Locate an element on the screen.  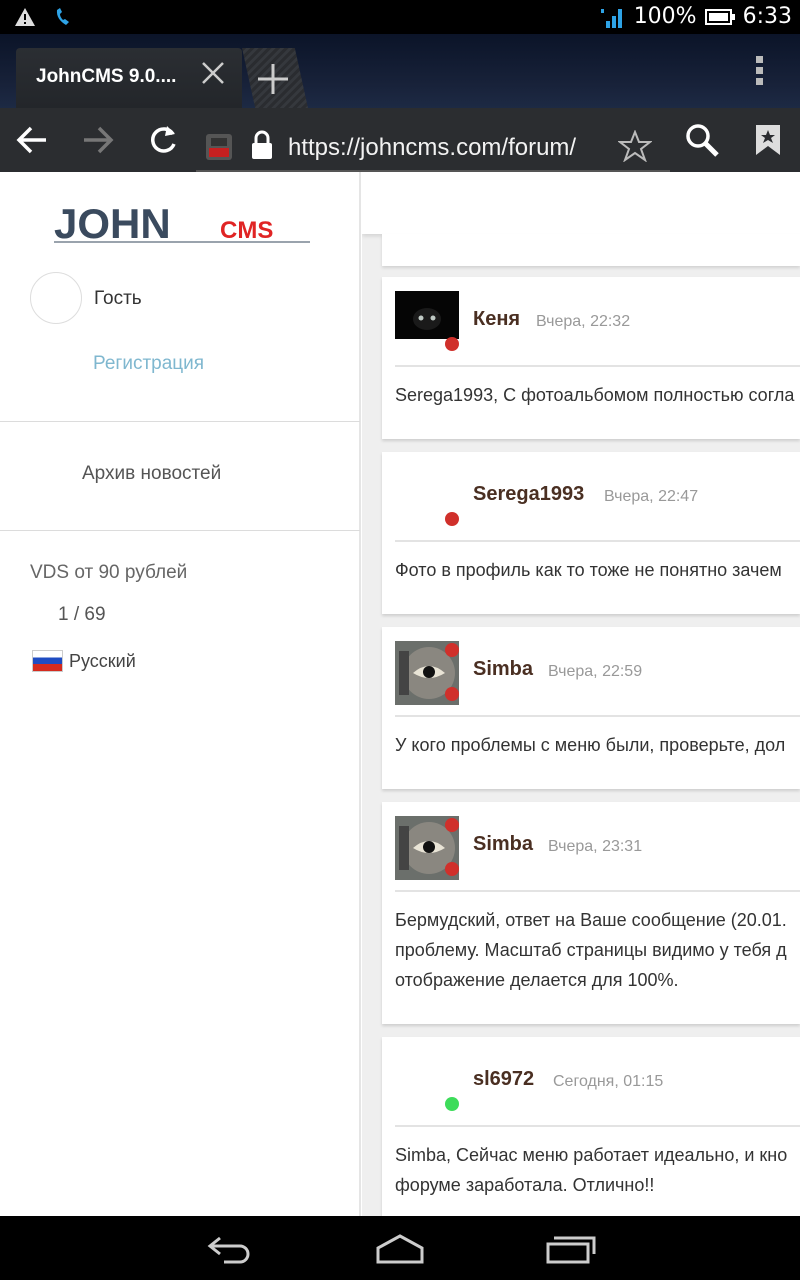
back-nav-icon is located at coordinates (230, 1249).